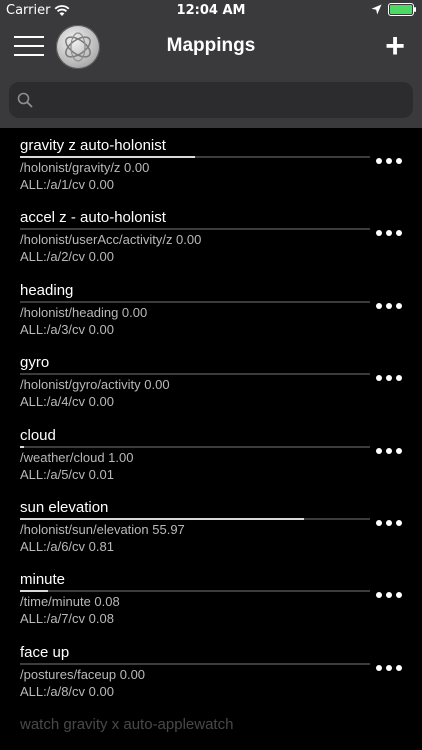  I want to click on page-title: Mappings, so click(211, 45).